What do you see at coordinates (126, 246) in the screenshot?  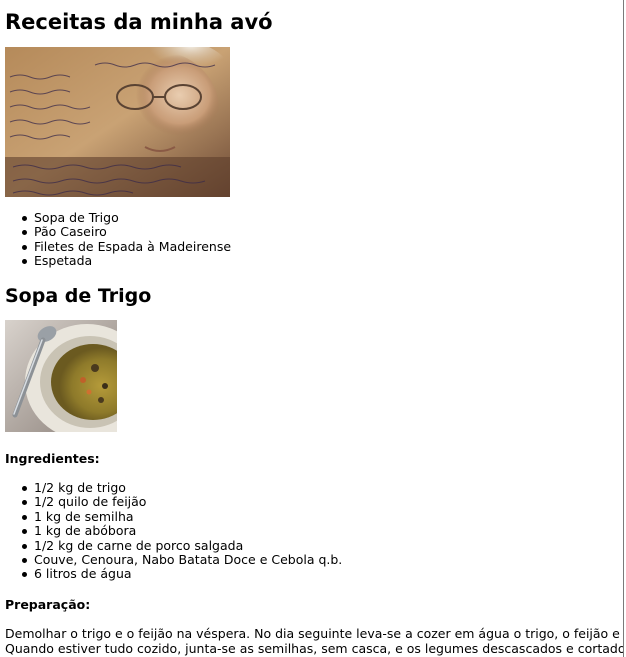 I see `list-item: Filetes de Espada à Madeirense` at bounding box center [126, 246].